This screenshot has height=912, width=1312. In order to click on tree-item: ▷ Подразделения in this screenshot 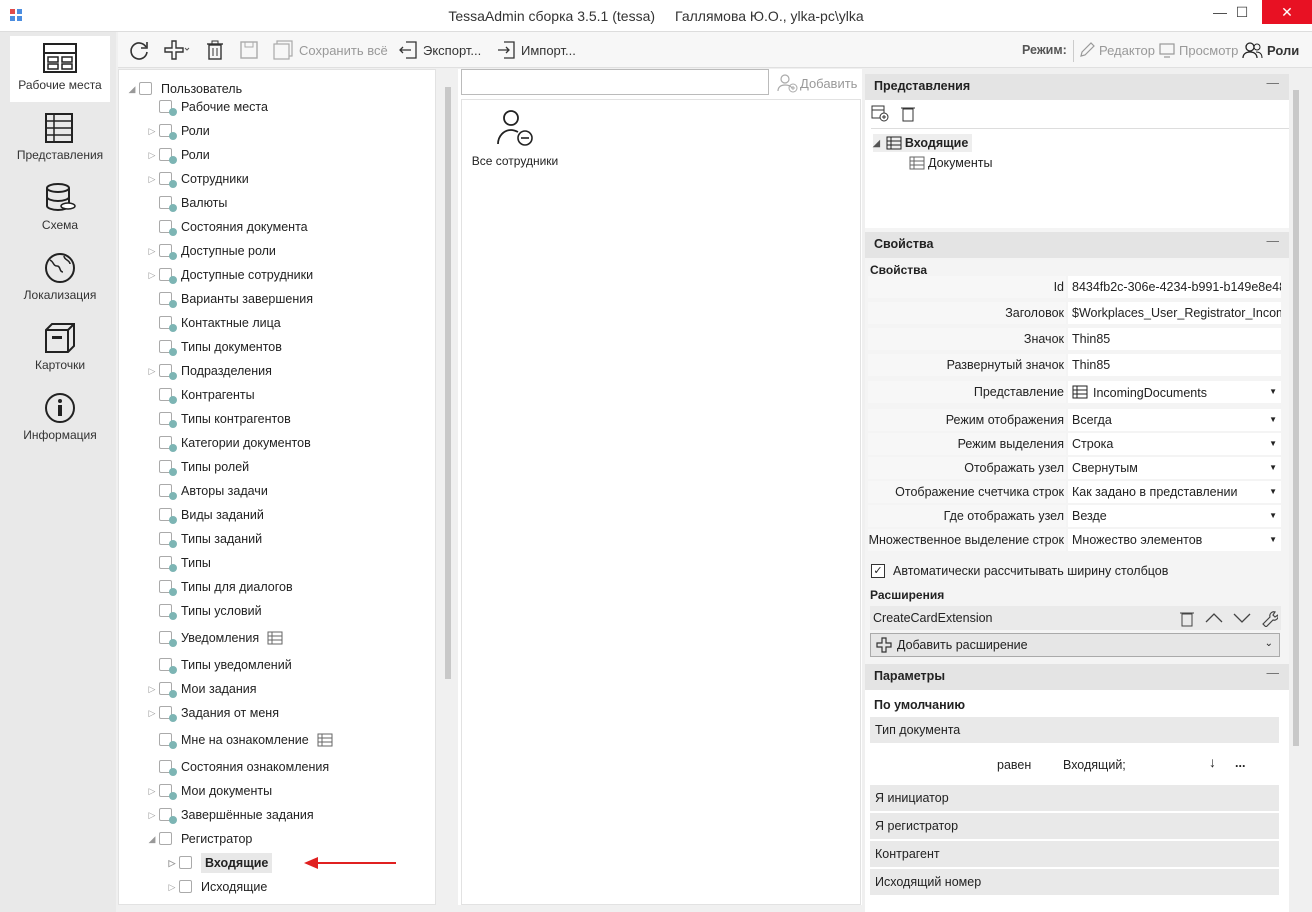, I will do `click(209, 371)`.